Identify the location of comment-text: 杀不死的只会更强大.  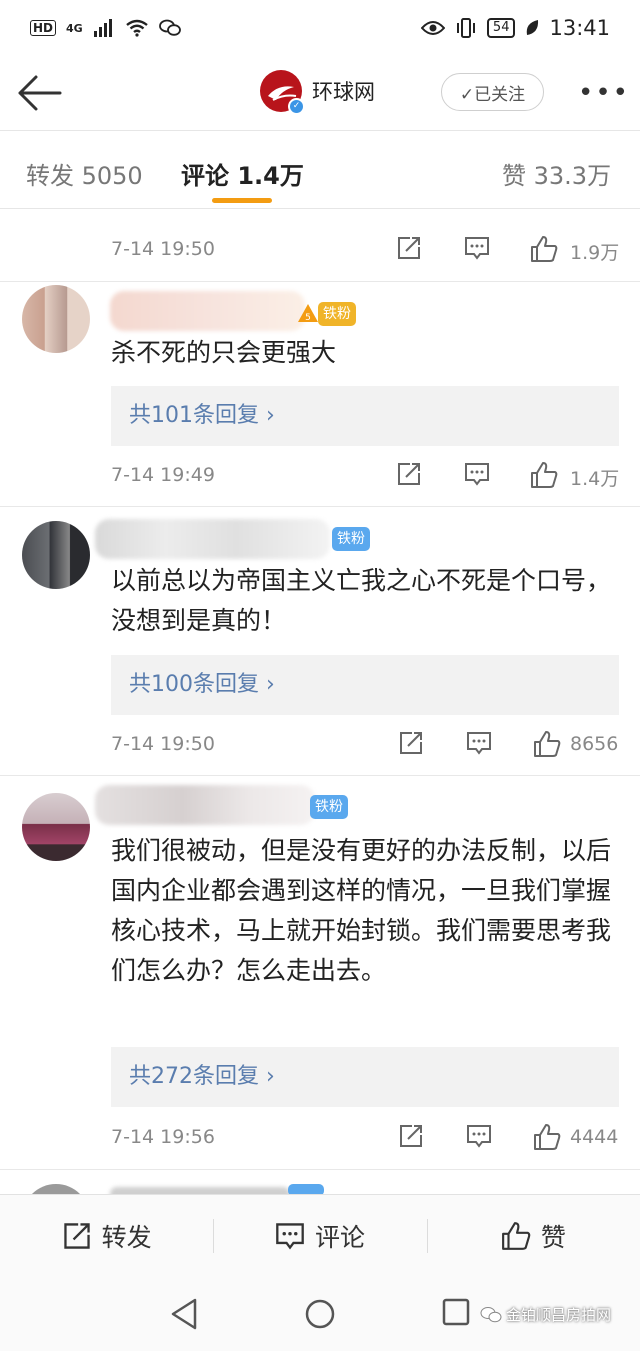
(224, 352).